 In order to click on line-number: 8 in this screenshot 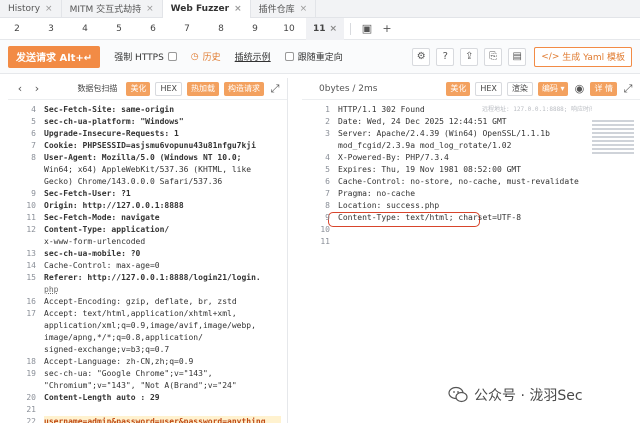, I will do `click(33, 157)`.